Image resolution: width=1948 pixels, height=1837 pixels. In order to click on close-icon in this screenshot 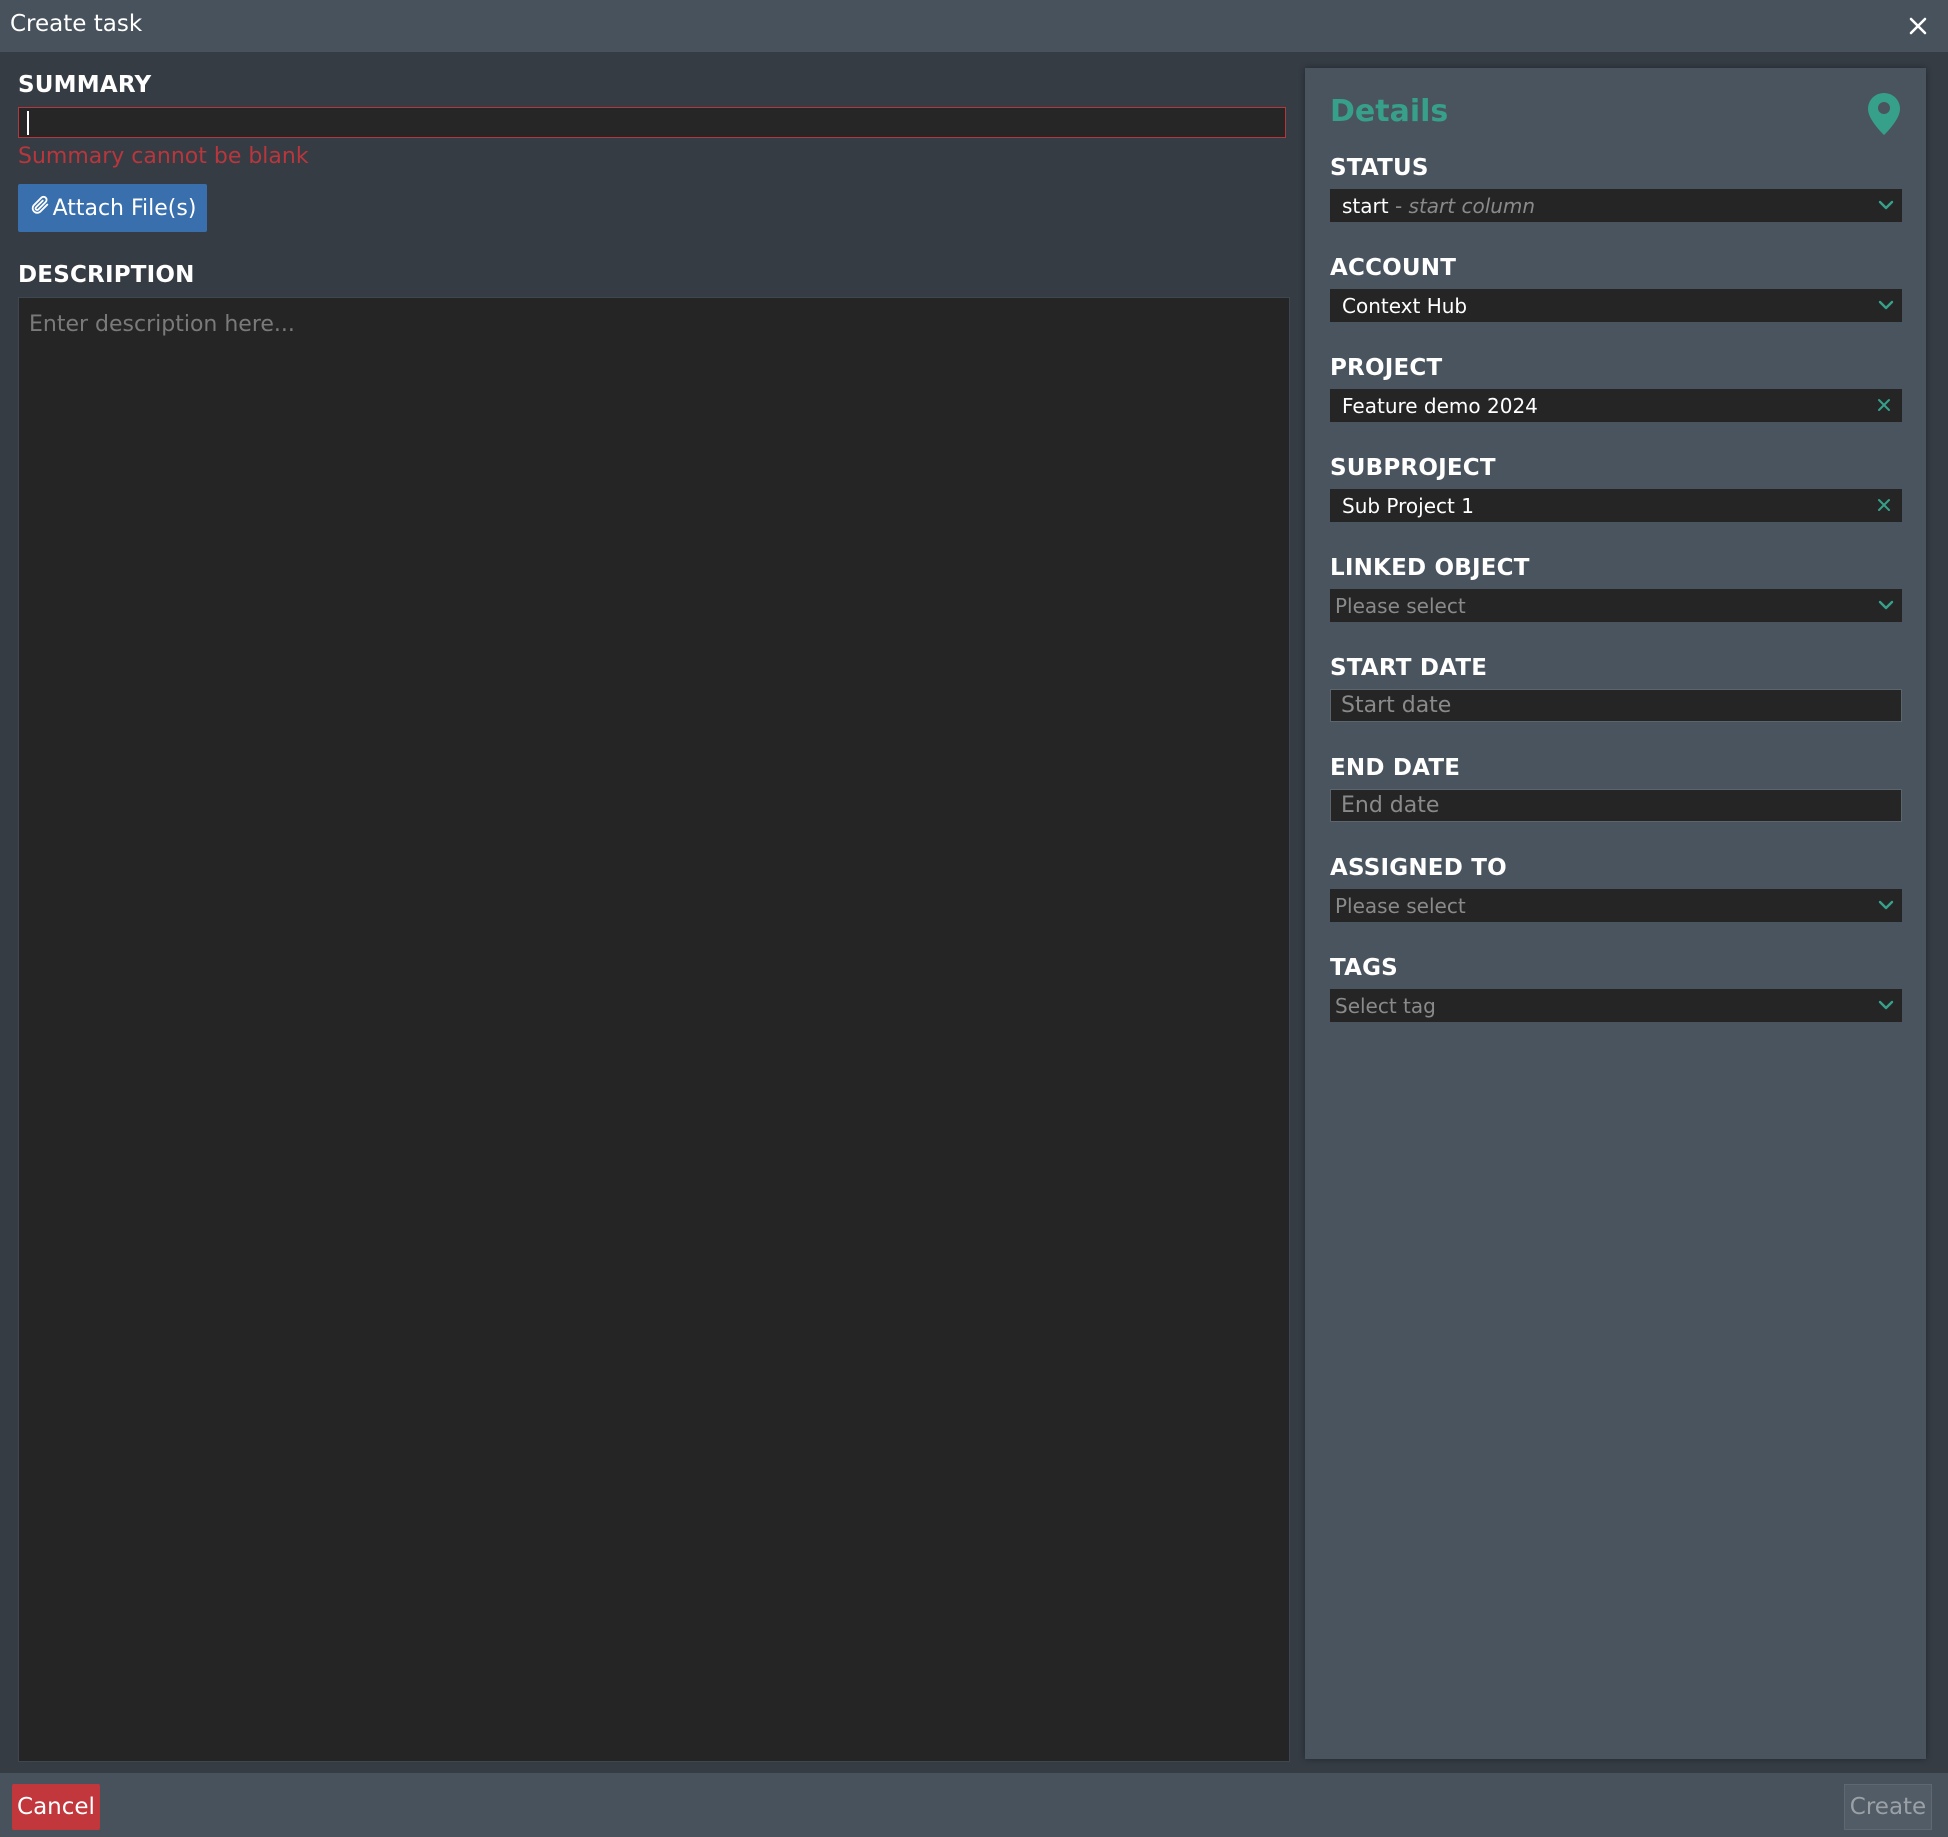, I will do `click(1918, 26)`.